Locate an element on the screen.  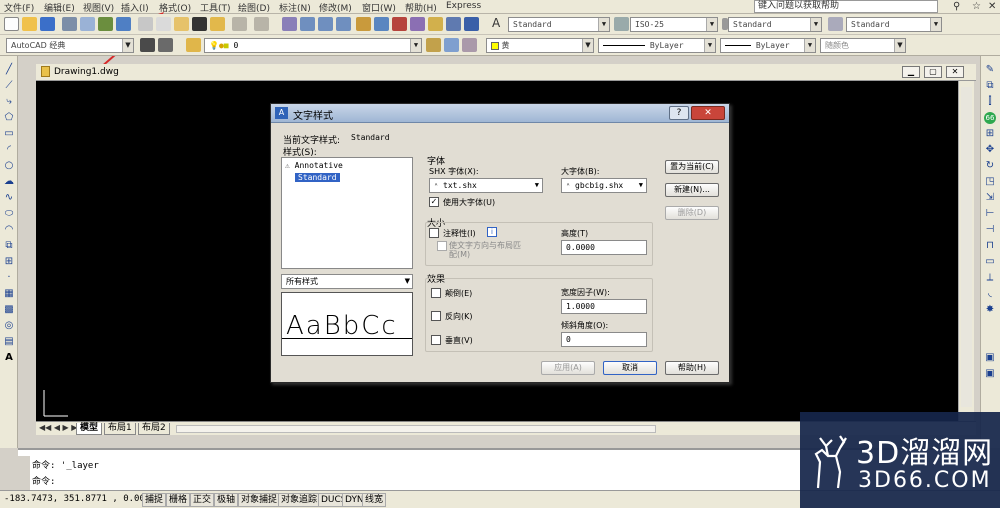
oblique-input: 0 is located at coordinates (604, 339).